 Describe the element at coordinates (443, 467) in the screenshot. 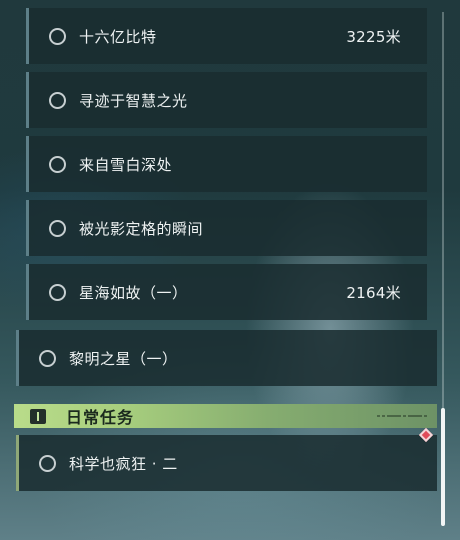

I see `scrollbar-thumb` at that location.